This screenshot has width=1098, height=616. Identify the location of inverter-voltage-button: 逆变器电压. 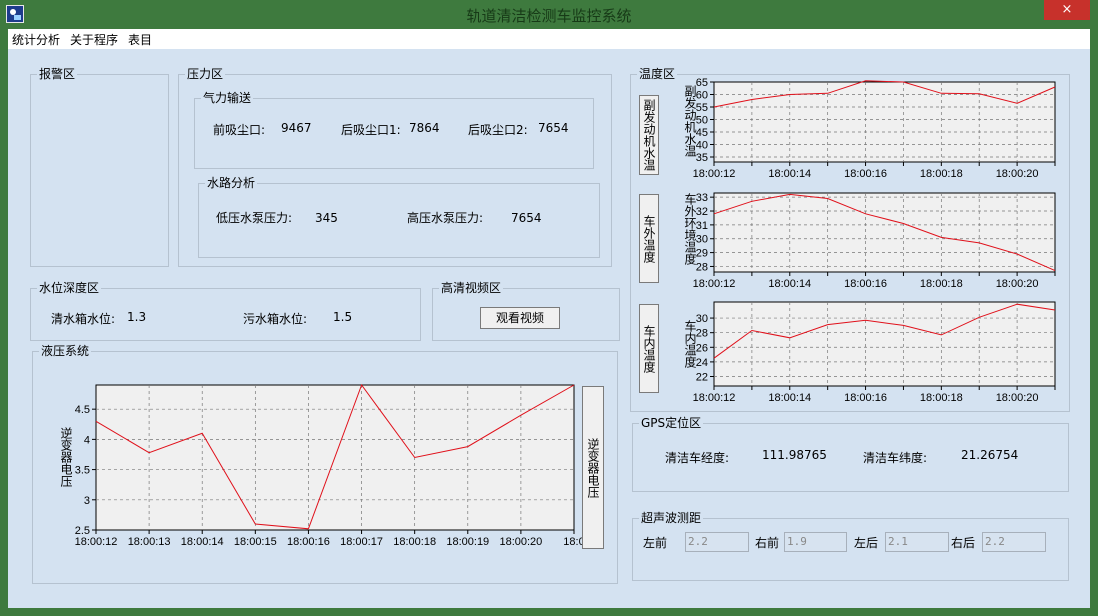
(593, 467).